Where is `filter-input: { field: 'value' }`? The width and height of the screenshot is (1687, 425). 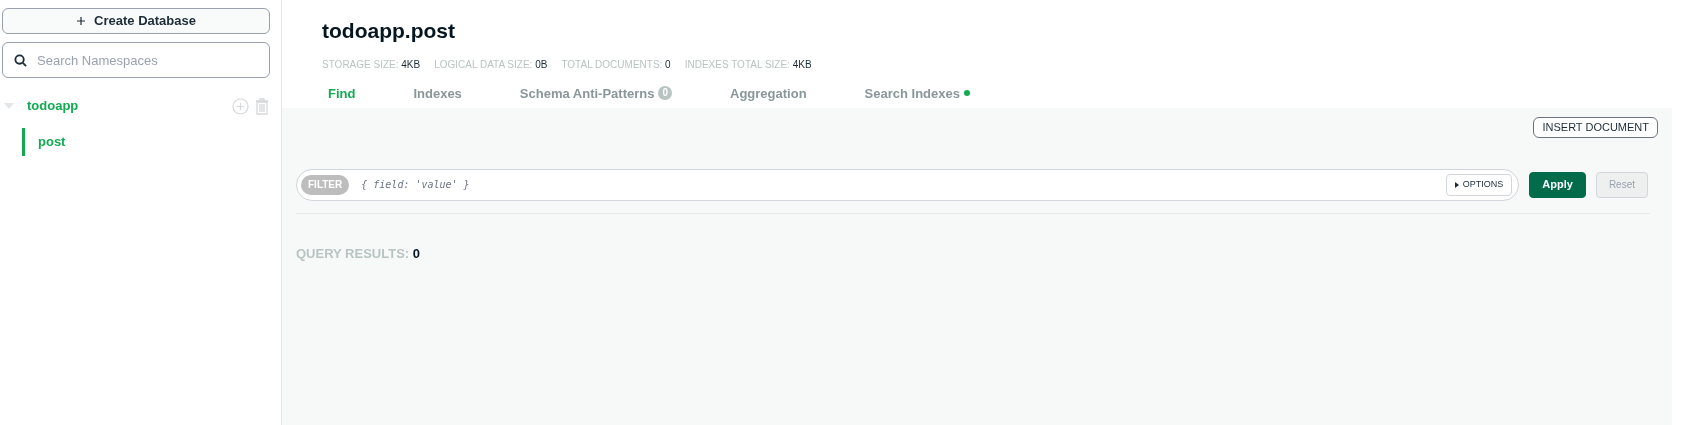 filter-input: { field: 'value' } is located at coordinates (897, 184).